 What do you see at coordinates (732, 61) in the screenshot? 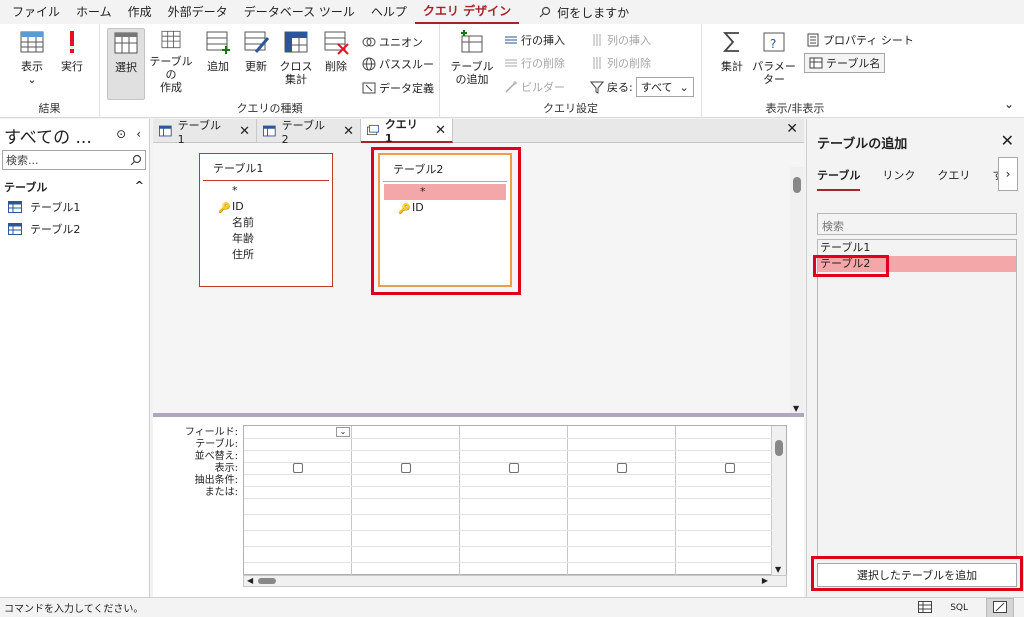
I see `totals-button: 集計` at bounding box center [732, 61].